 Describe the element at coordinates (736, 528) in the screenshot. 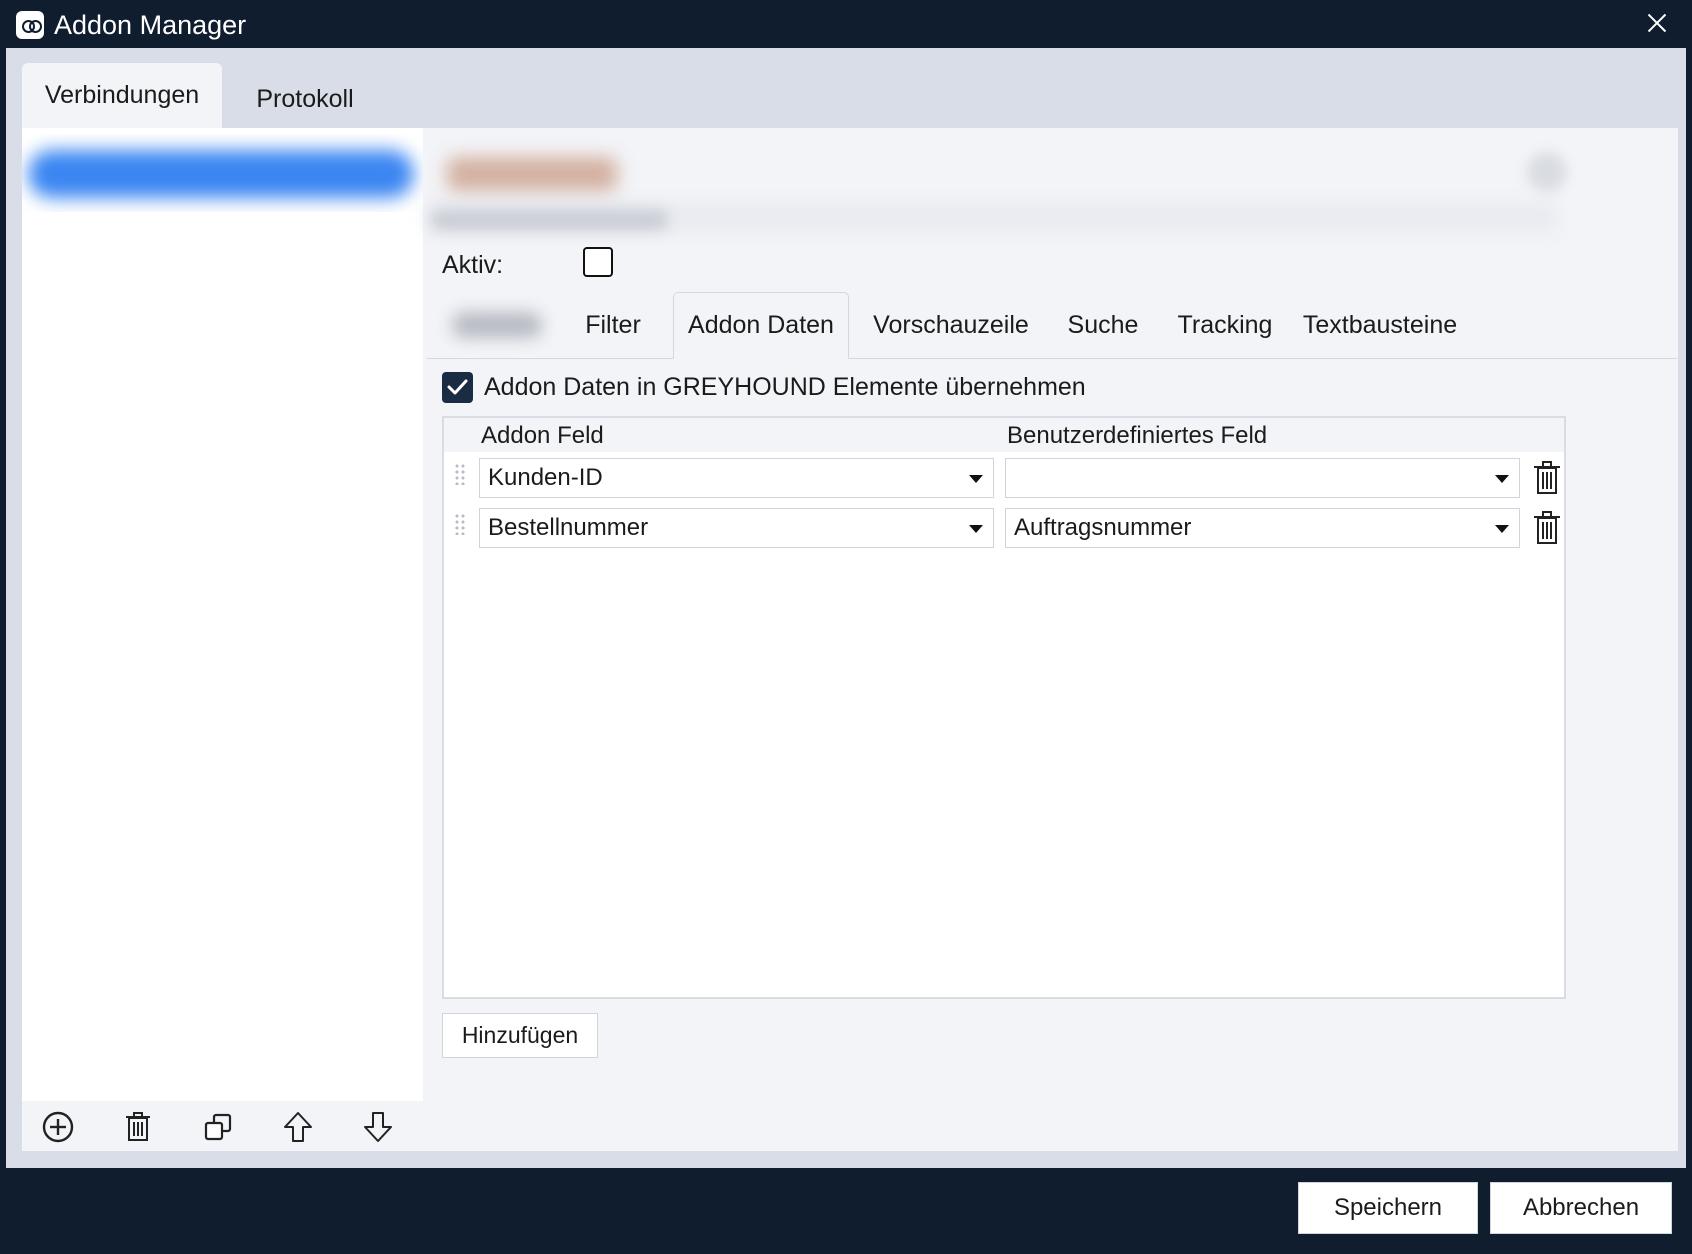

I see `addon-field-select: Bestellnummer` at that location.